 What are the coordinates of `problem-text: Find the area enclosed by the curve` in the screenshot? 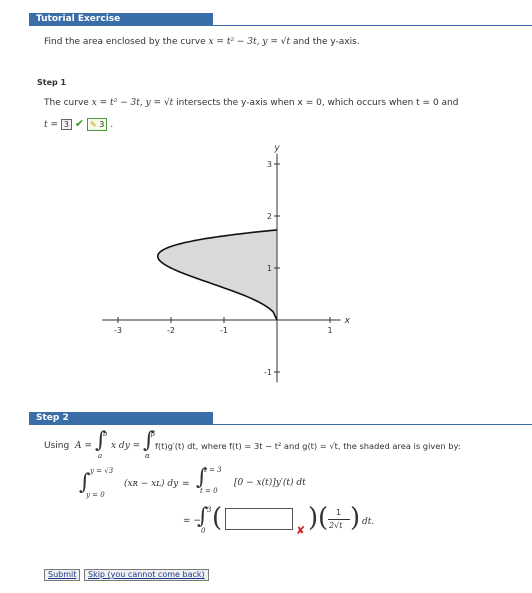 It's located at (125, 42).